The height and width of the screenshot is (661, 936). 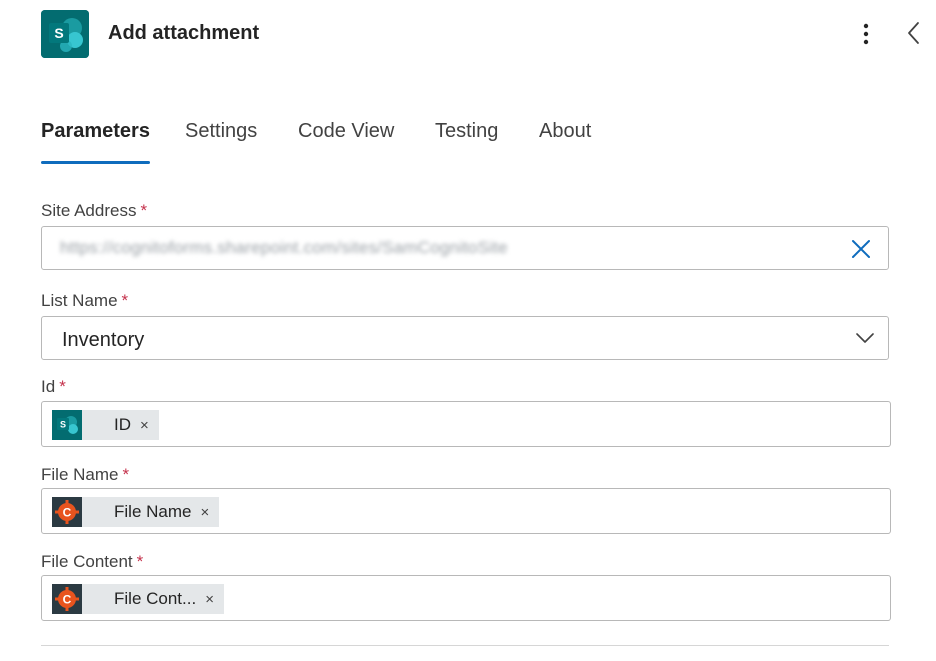 I want to click on more-options-button, so click(x=866, y=34).